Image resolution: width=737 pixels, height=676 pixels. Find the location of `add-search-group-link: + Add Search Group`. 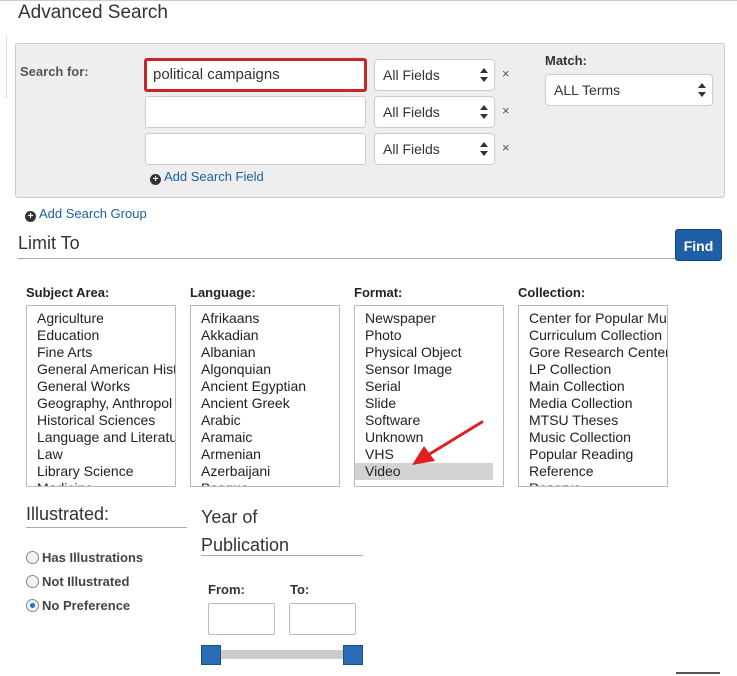

add-search-group-link: + Add Search Group is located at coordinates (86, 214).